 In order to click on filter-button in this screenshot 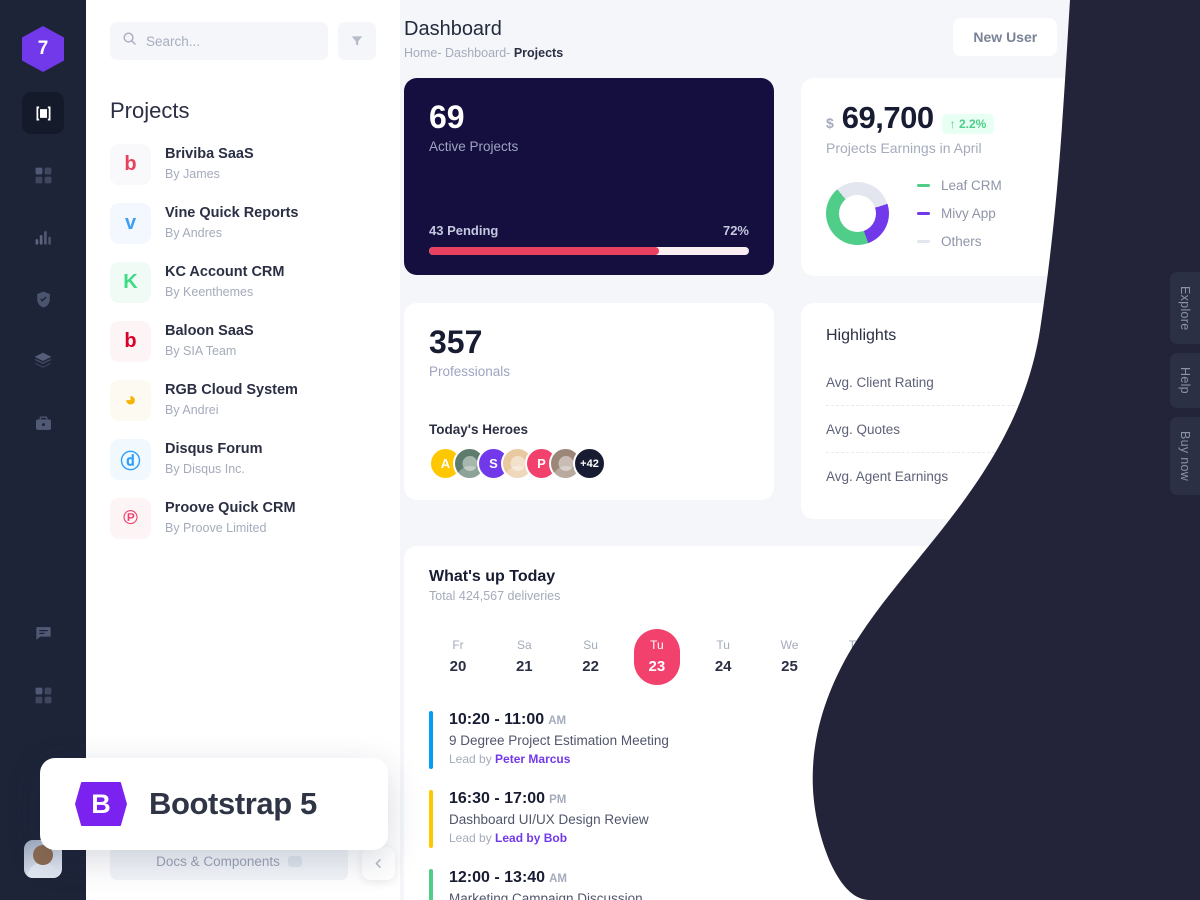, I will do `click(357, 41)`.